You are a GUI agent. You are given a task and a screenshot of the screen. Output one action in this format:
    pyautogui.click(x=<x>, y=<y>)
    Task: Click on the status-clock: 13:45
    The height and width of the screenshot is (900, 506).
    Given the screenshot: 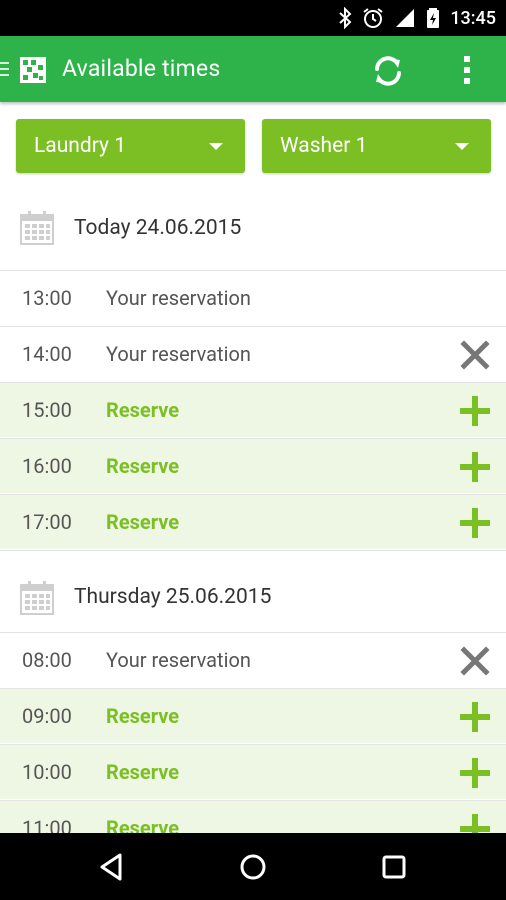 What is the action you would take?
    pyautogui.click(x=473, y=18)
    